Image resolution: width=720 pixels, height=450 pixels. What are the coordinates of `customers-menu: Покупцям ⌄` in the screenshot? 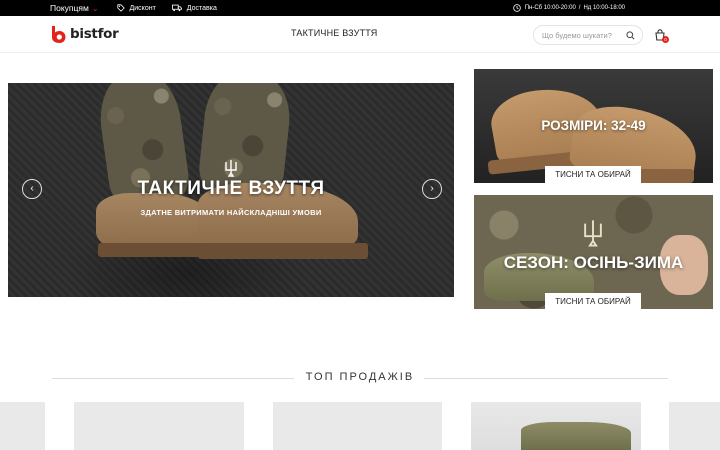 It's located at (74, 8).